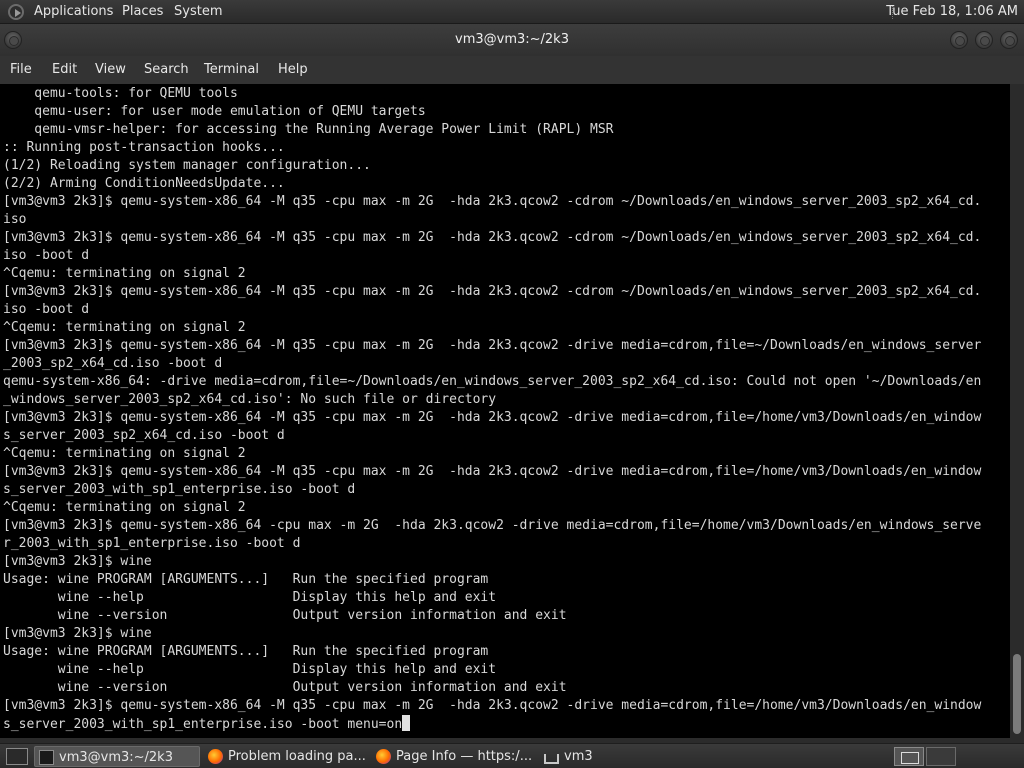 This screenshot has height=768, width=1024. What do you see at coordinates (600, 756) in the screenshot?
I see `task-vm3-folder: vm3` at bounding box center [600, 756].